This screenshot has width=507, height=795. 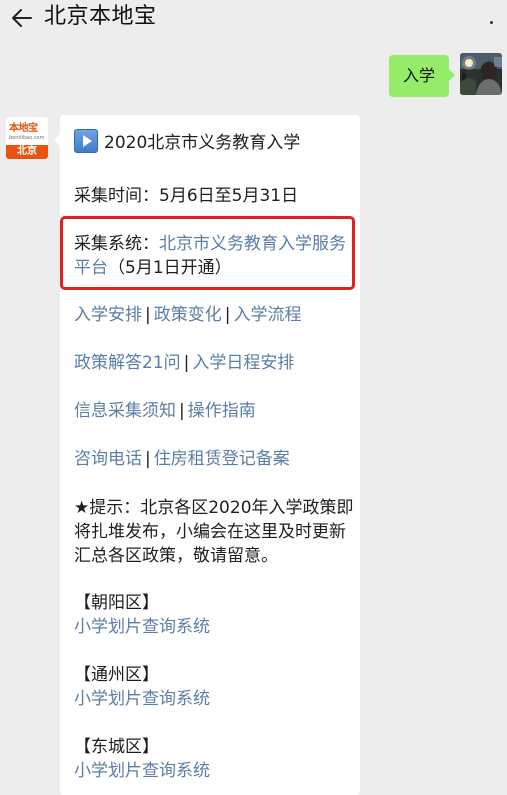 What do you see at coordinates (23, 128) in the screenshot?
I see `avatar-logo-text: 本地宝` at bounding box center [23, 128].